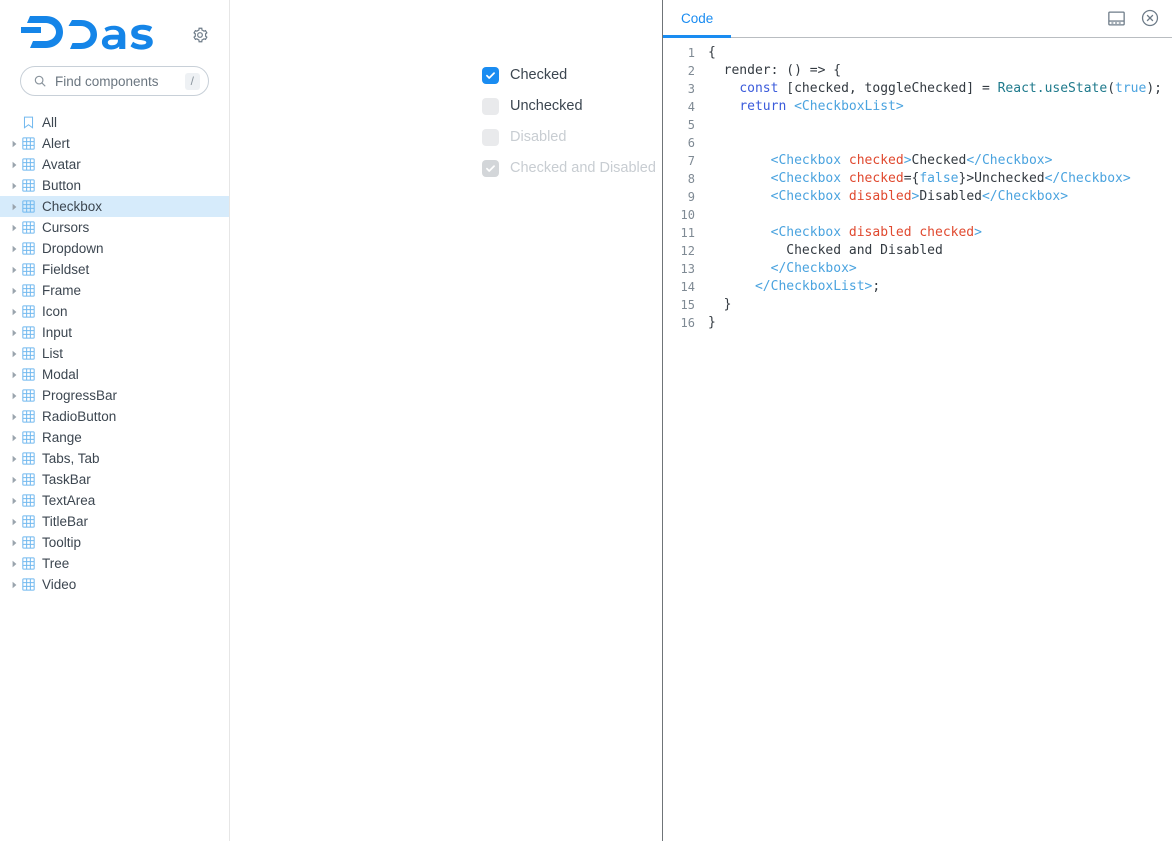  Describe the element at coordinates (192, 81) in the screenshot. I see `search-shortcut-badge: /` at that location.